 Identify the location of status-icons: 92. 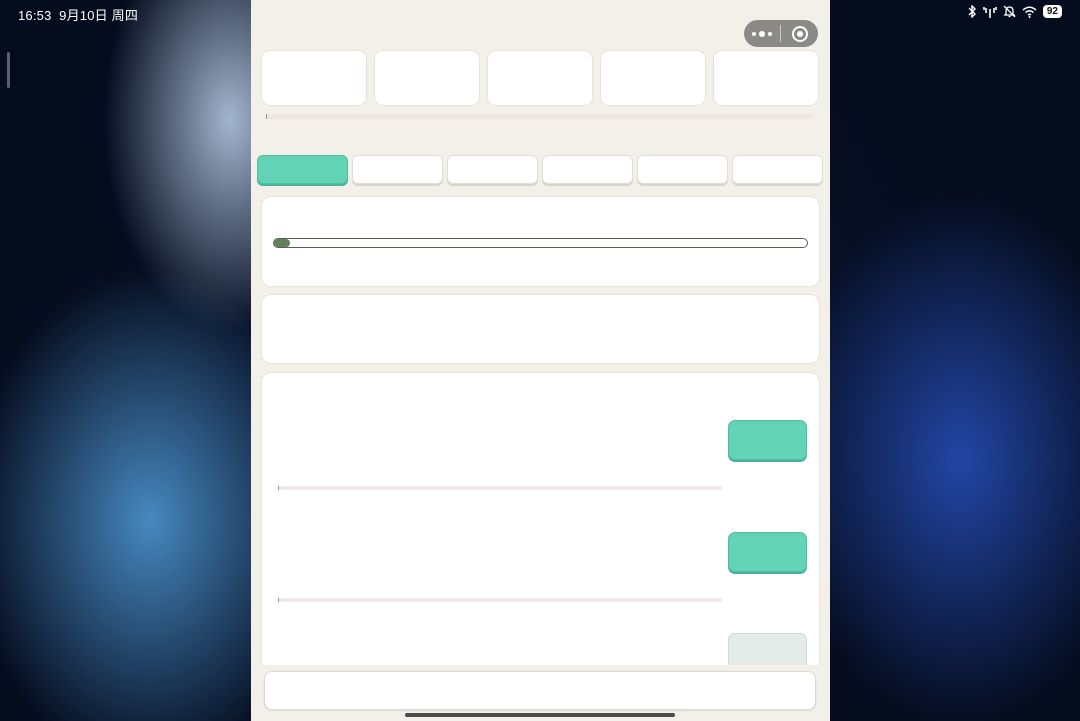
(1014, 11).